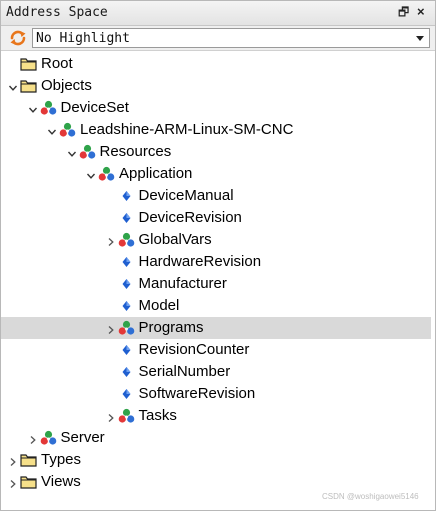  Describe the element at coordinates (61, 481) in the screenshot. I see `tree-item-label: Views` at that location.